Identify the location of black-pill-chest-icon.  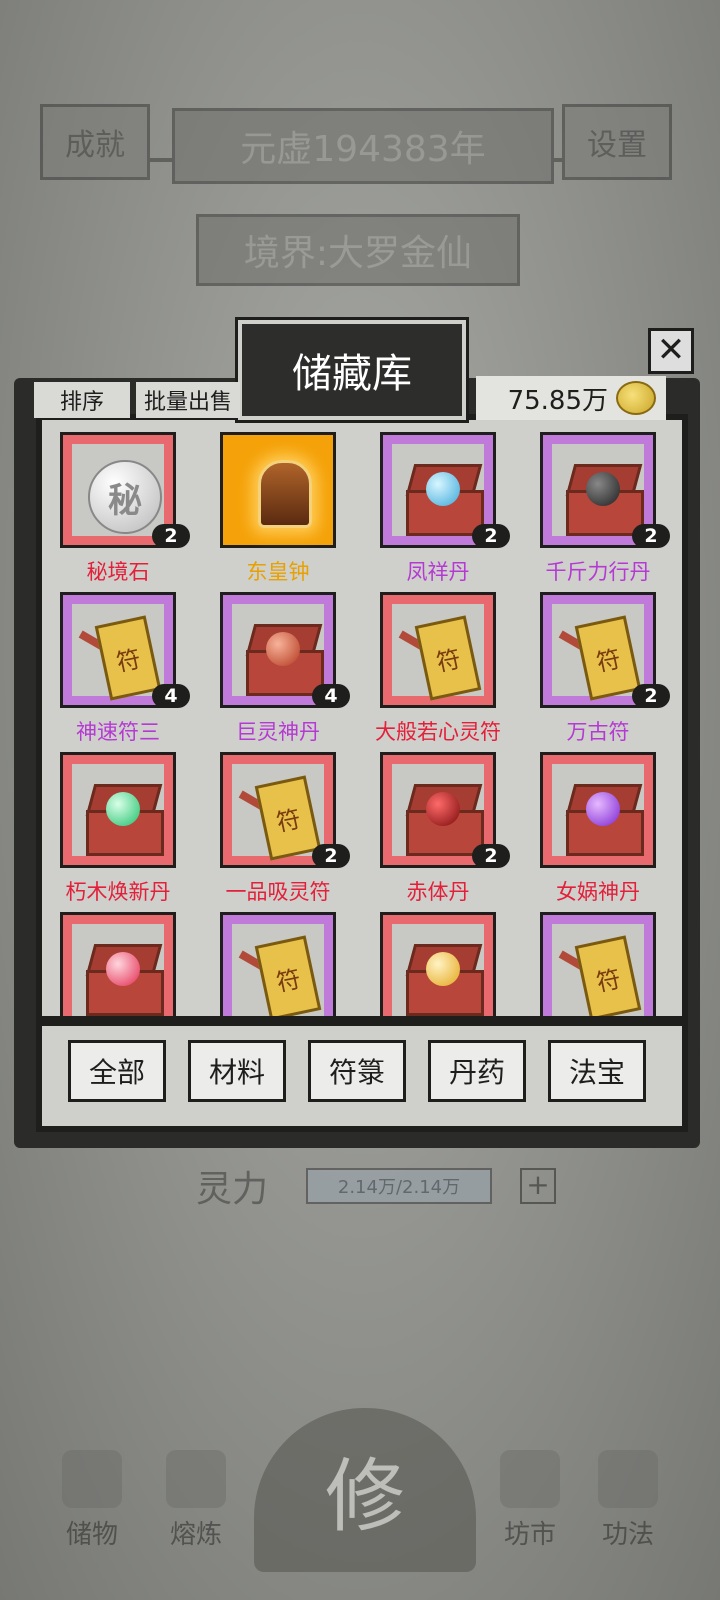
(598, 490).